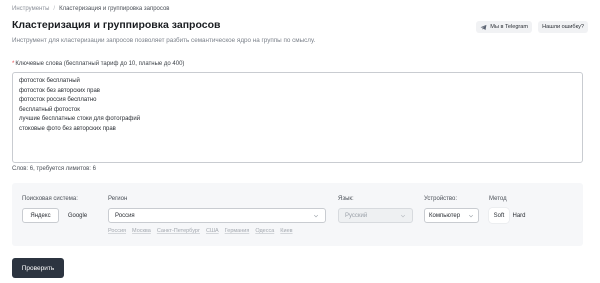 The image size is (600, 283). What do you see at coordinates (50, 199) in the screenshot?
I see `search-engine-label: Поисковая система:` at bounding box center [50, 199].